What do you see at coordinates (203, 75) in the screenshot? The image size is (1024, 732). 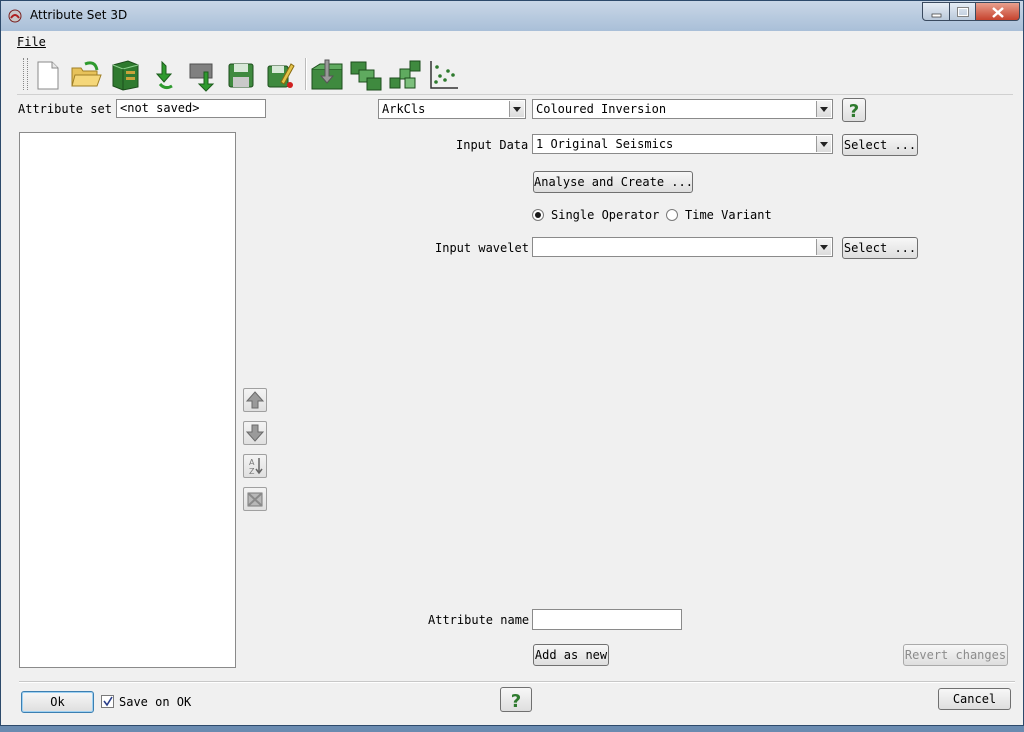 I see `import-icon` at bounding box center [203, 75].